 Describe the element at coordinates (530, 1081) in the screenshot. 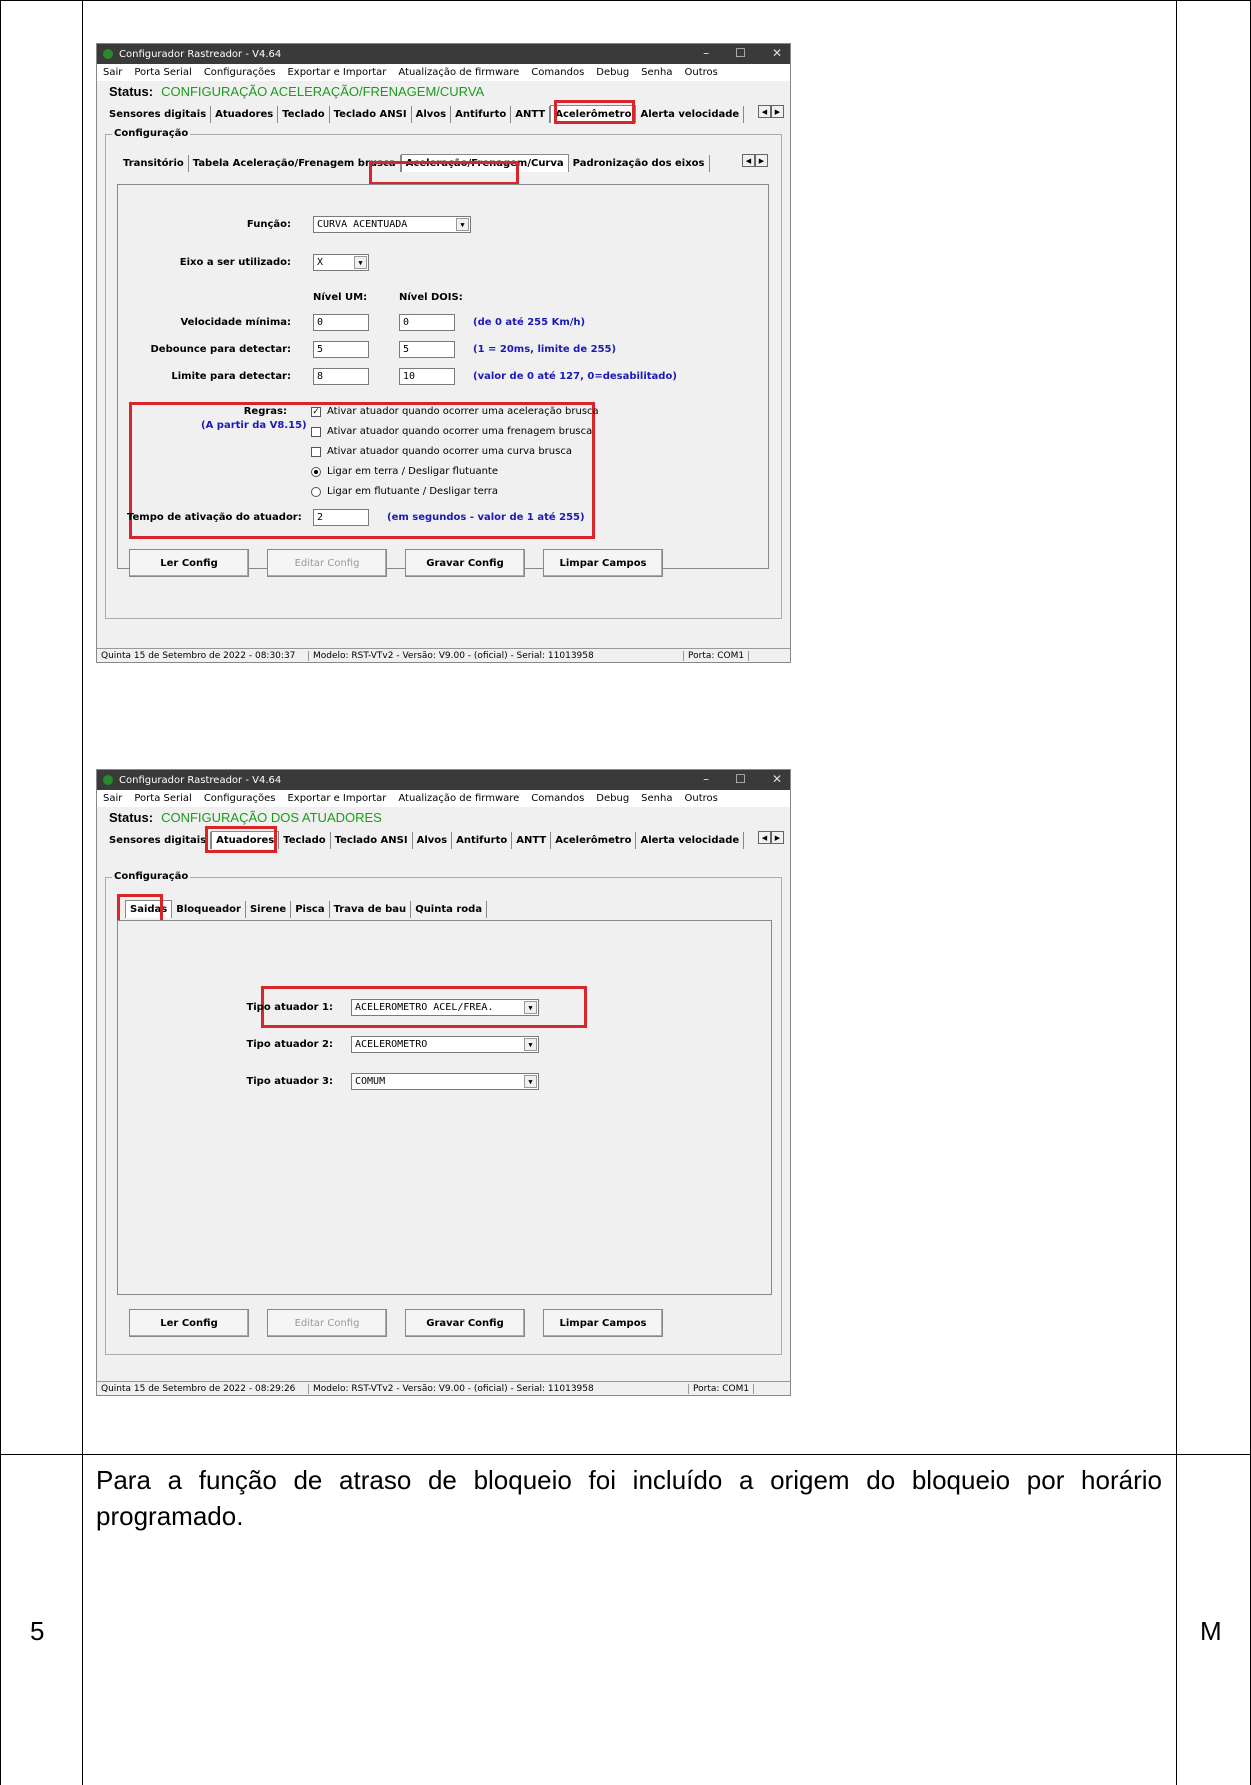

I see `tipo-atuador-3-chevron-down-icon: ▼` at that location.